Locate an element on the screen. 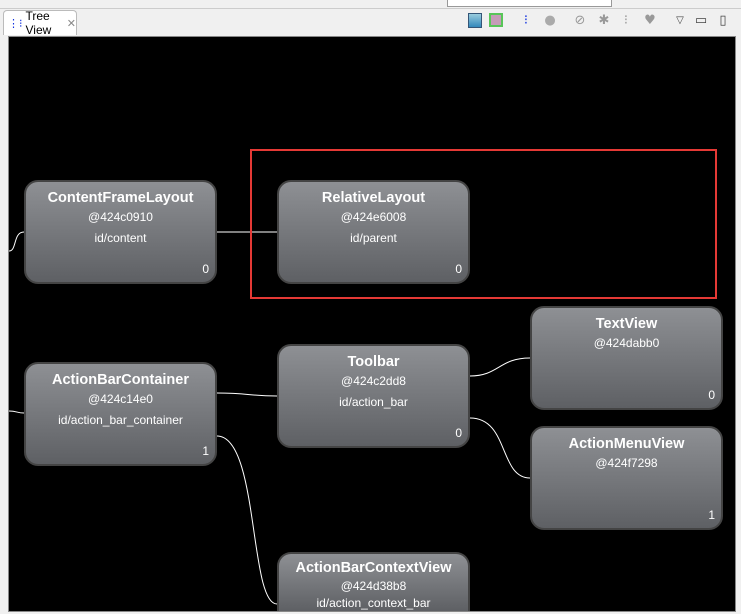  node-id: id/action_bar is located at coordinates (373, 402).